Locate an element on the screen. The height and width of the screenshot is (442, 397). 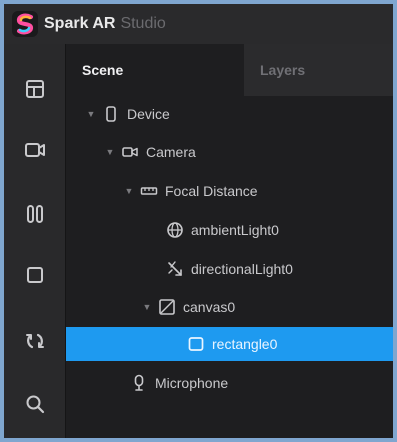
title-bar: Spark AR Studio is located at coordinates (198, 24).